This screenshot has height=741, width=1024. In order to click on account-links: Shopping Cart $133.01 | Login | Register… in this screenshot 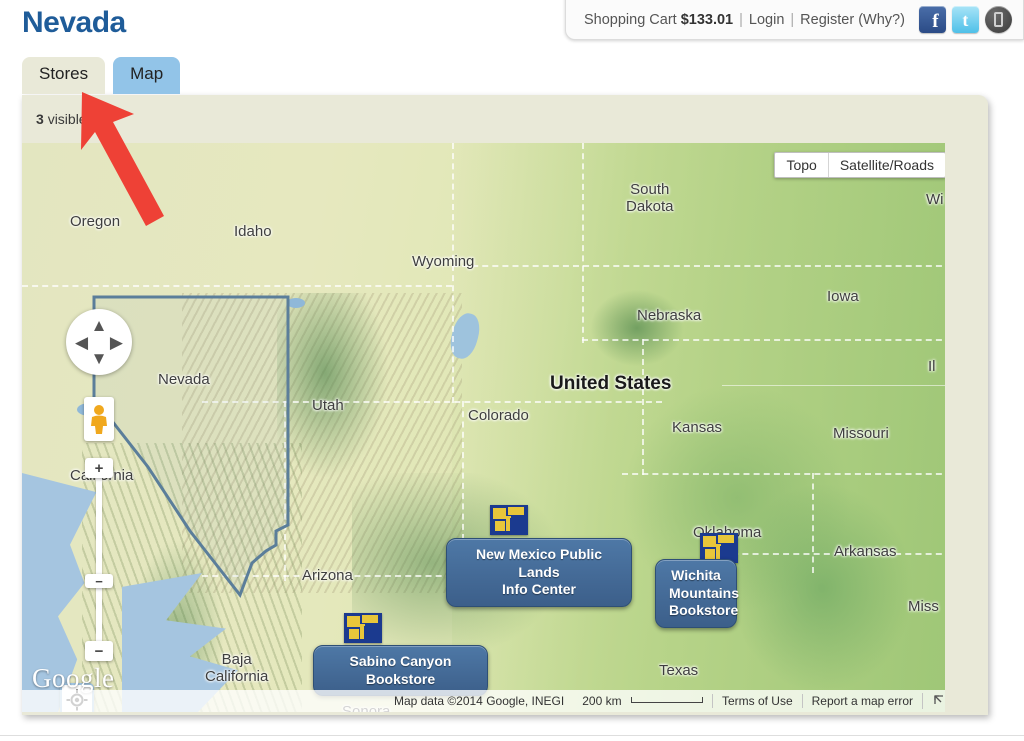, I will do `click(744, 20)`.